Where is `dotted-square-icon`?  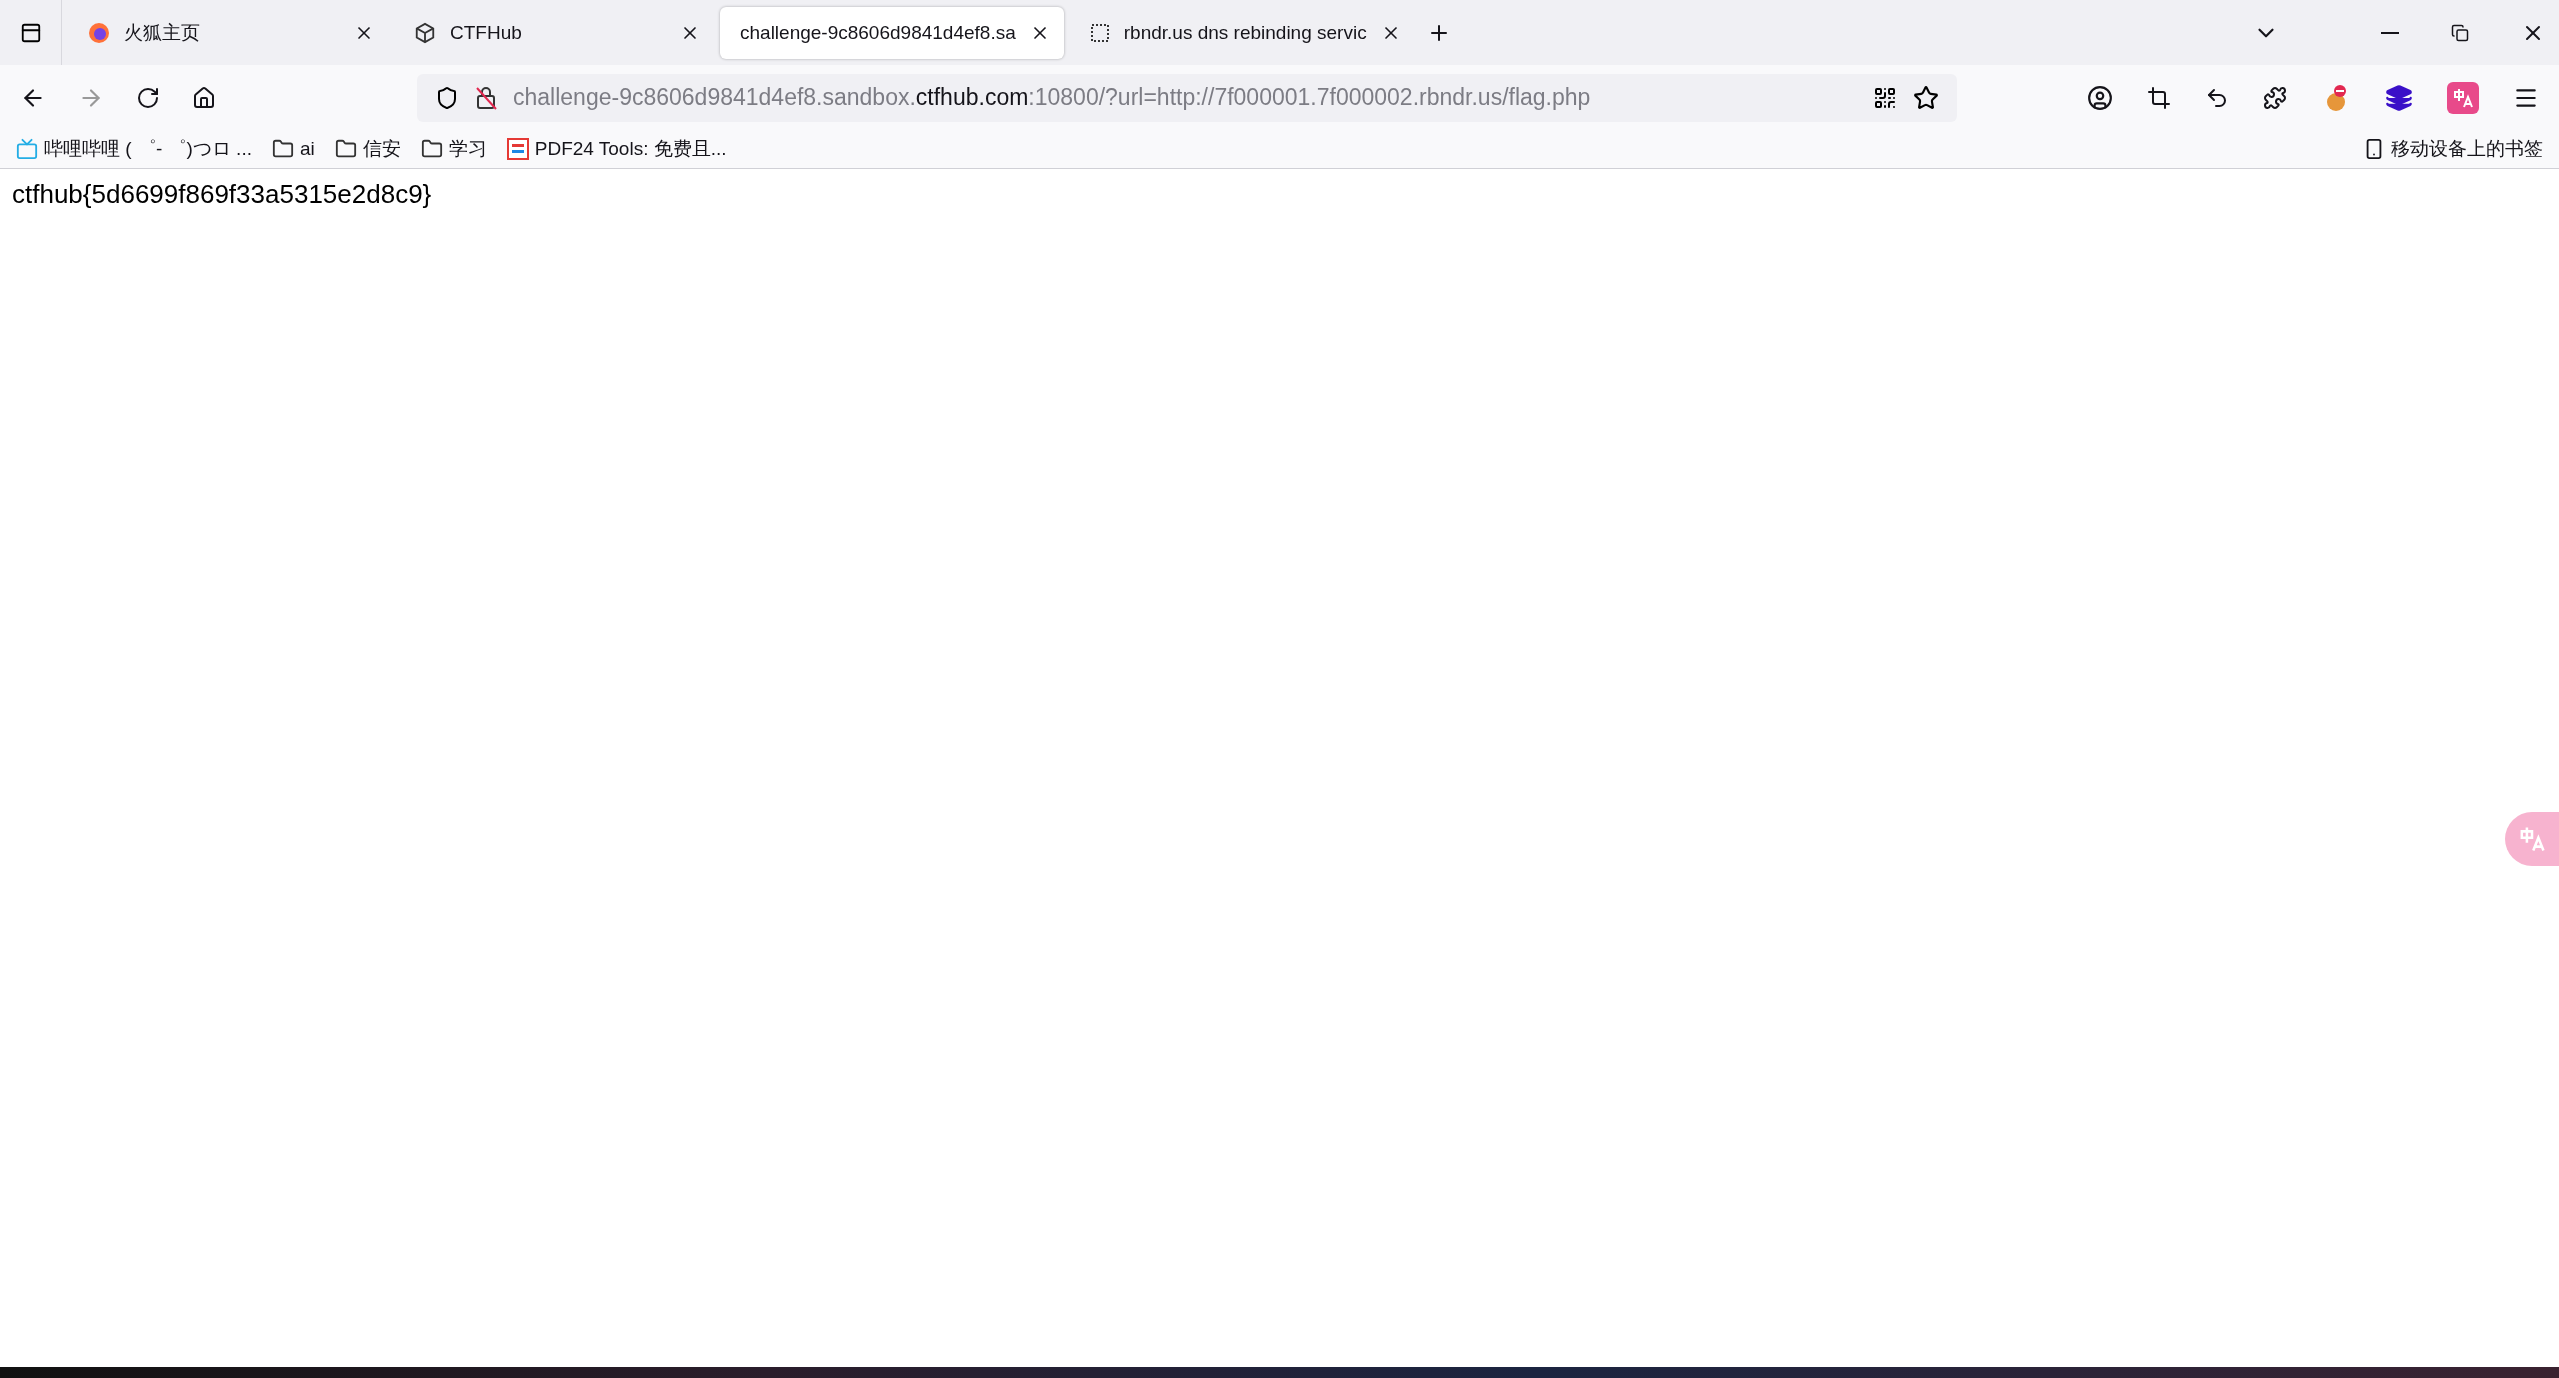 dotted-square-icon is located at coordinates (1099, 32).